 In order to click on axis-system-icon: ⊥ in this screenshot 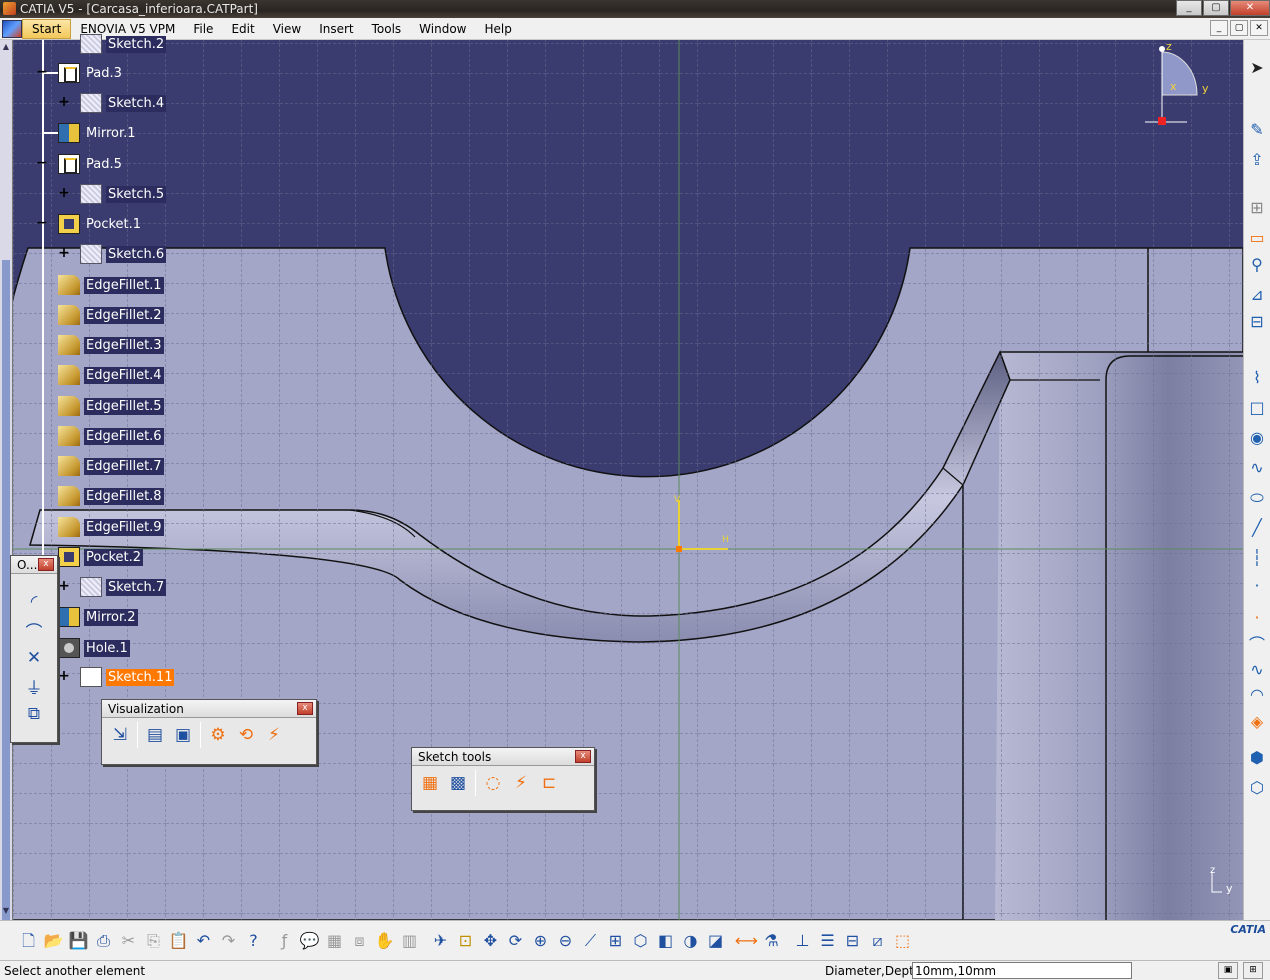, I will do `click(802, 941)`.